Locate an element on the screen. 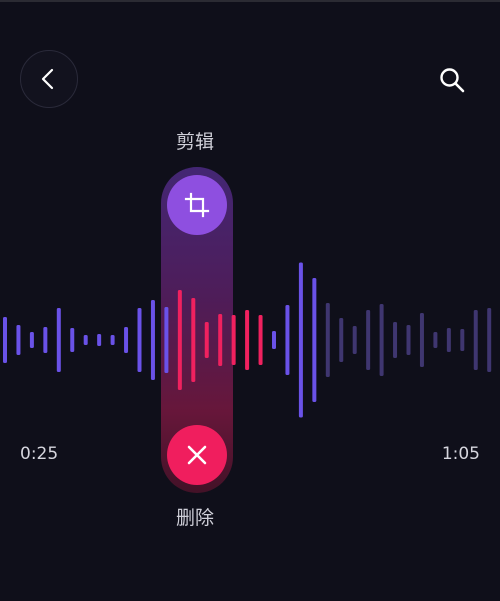 This screenshot has height=601, width=500. crop-icon is located at coordinates (197, 205).